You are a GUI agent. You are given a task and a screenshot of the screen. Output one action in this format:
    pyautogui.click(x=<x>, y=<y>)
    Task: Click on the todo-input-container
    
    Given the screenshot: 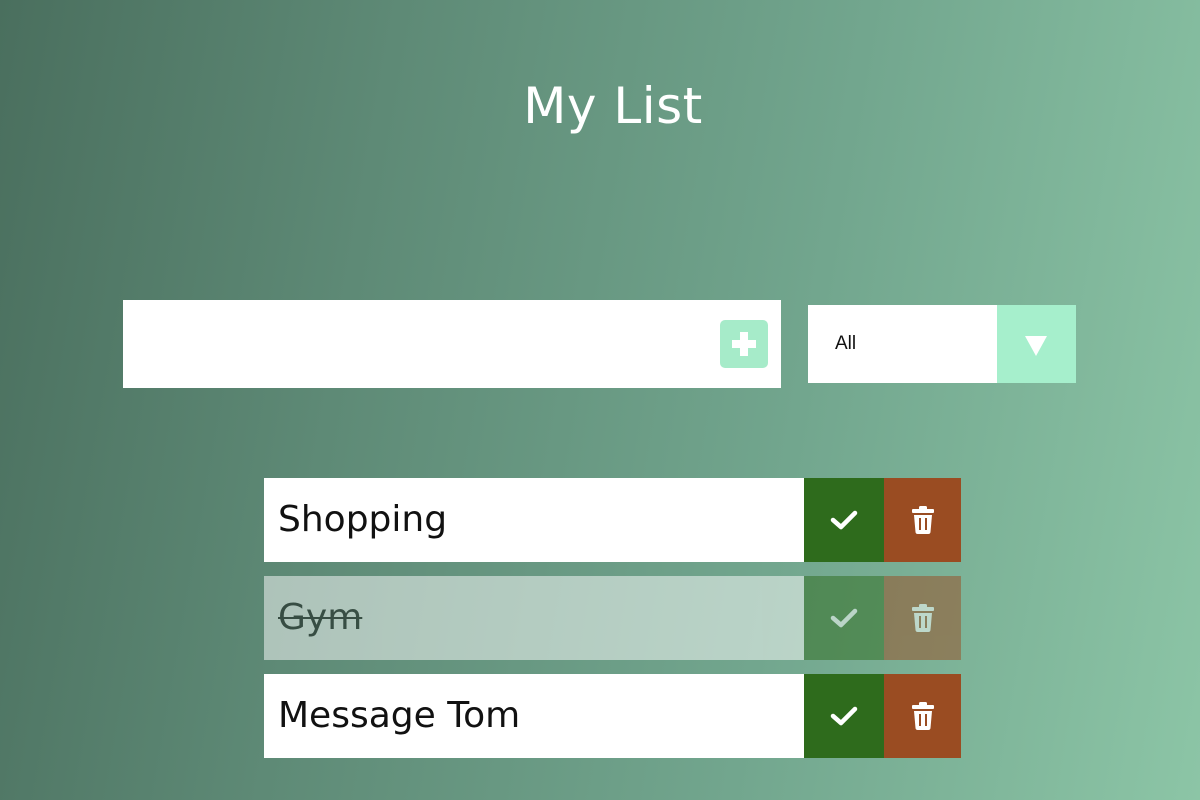 What is the action you would take?
    pyautogui.click(x=452, y=344)
    